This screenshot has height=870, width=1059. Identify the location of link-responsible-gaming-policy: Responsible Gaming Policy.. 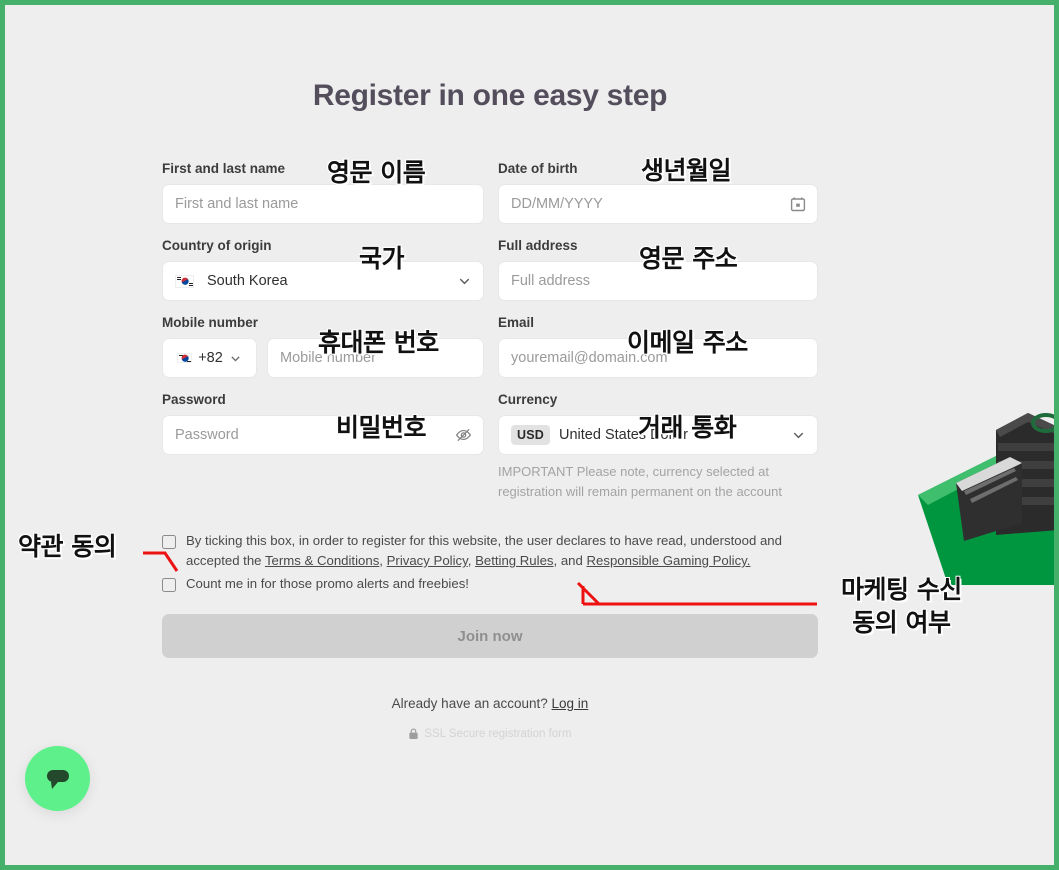
(669, 560).